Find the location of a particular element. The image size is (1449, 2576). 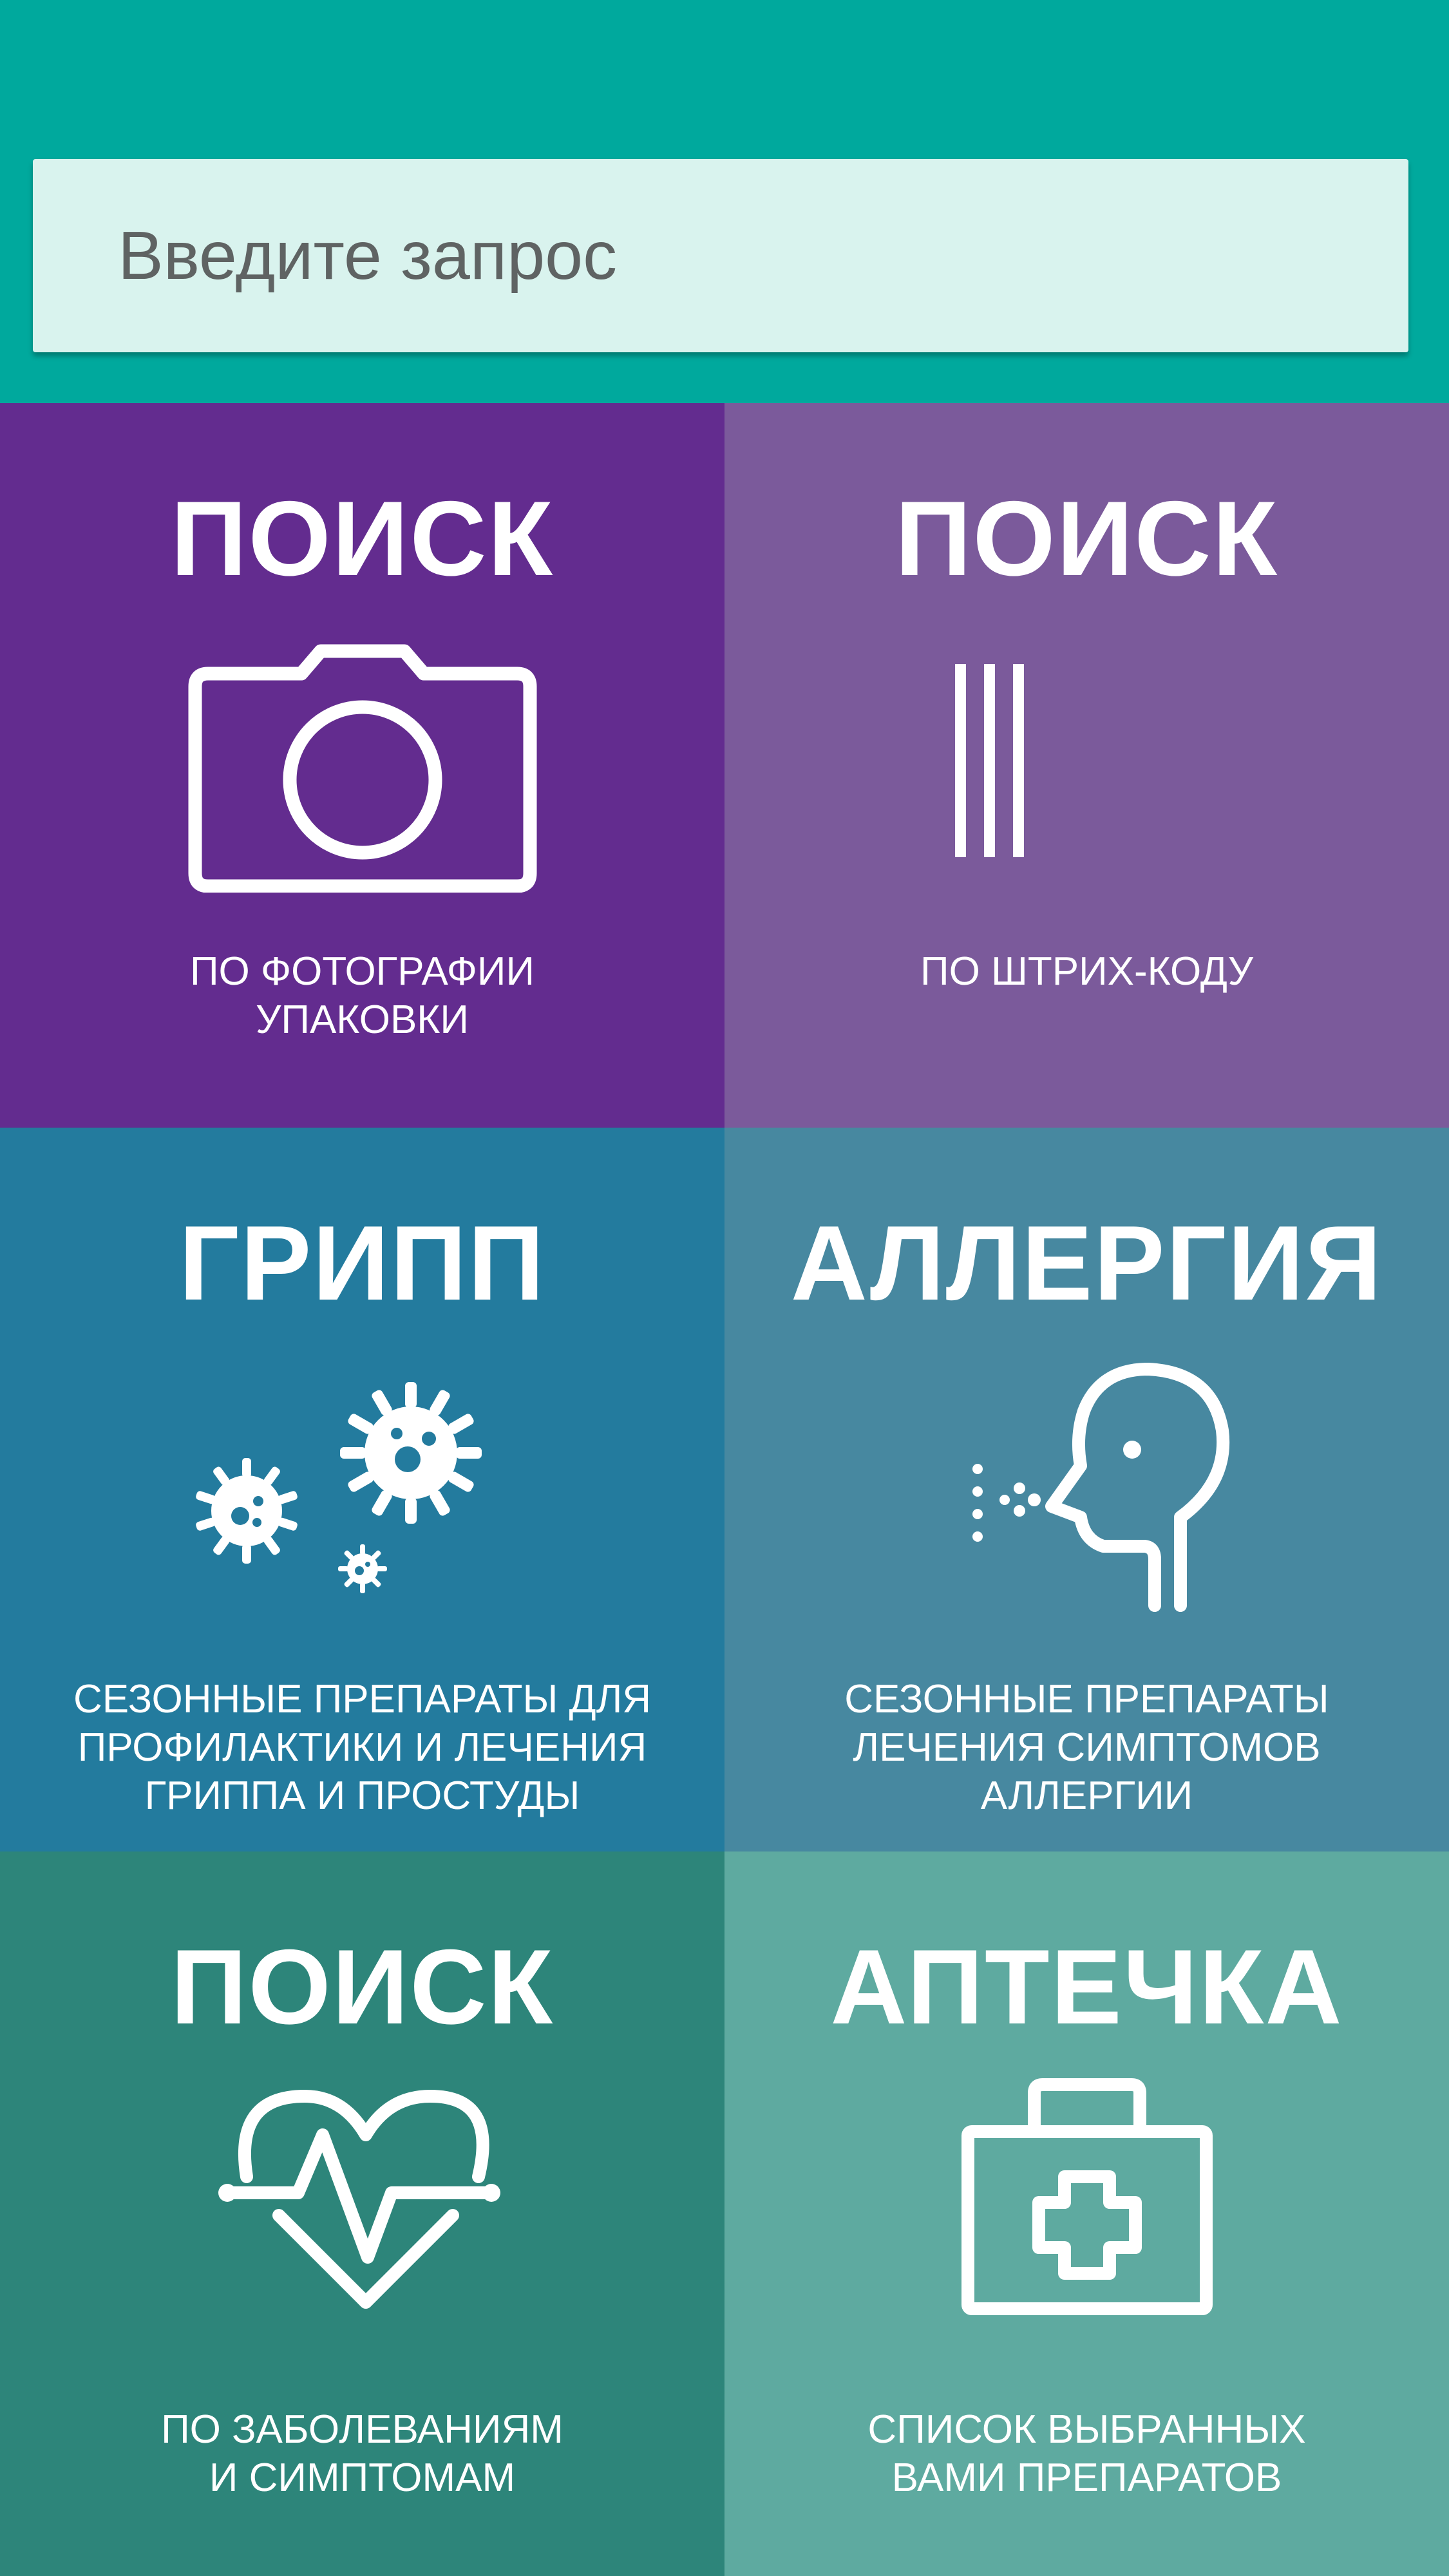

tile-title: АЛЛЕРГИЯ is located at coordinates (1086, 1263).